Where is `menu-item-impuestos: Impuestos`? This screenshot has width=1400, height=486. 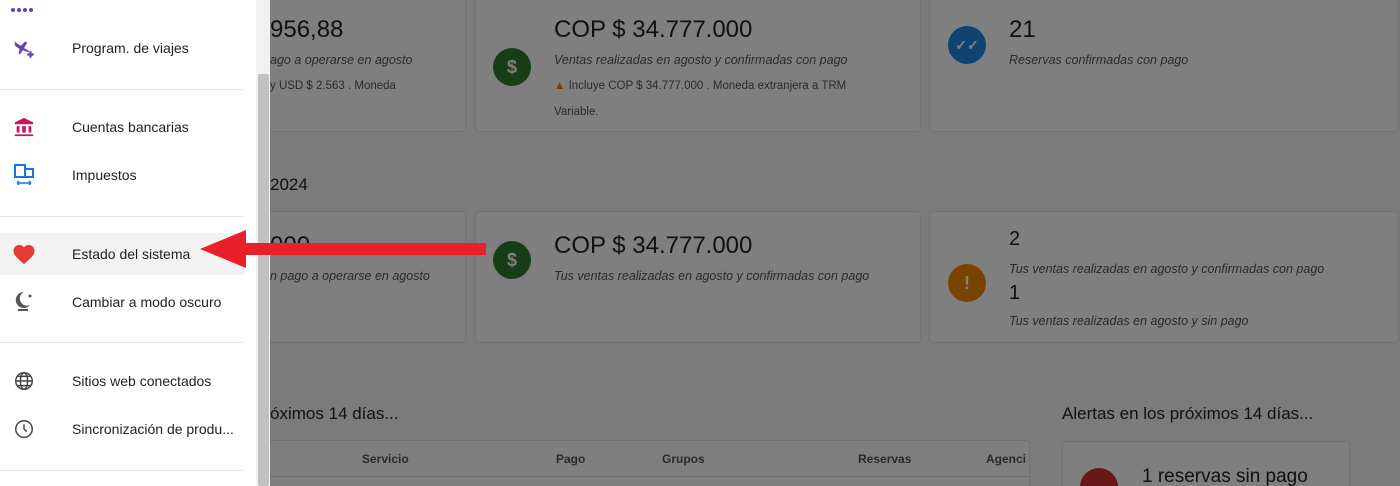
menu-item-impuestos: Impuestos is located at coordinates (122, 175).